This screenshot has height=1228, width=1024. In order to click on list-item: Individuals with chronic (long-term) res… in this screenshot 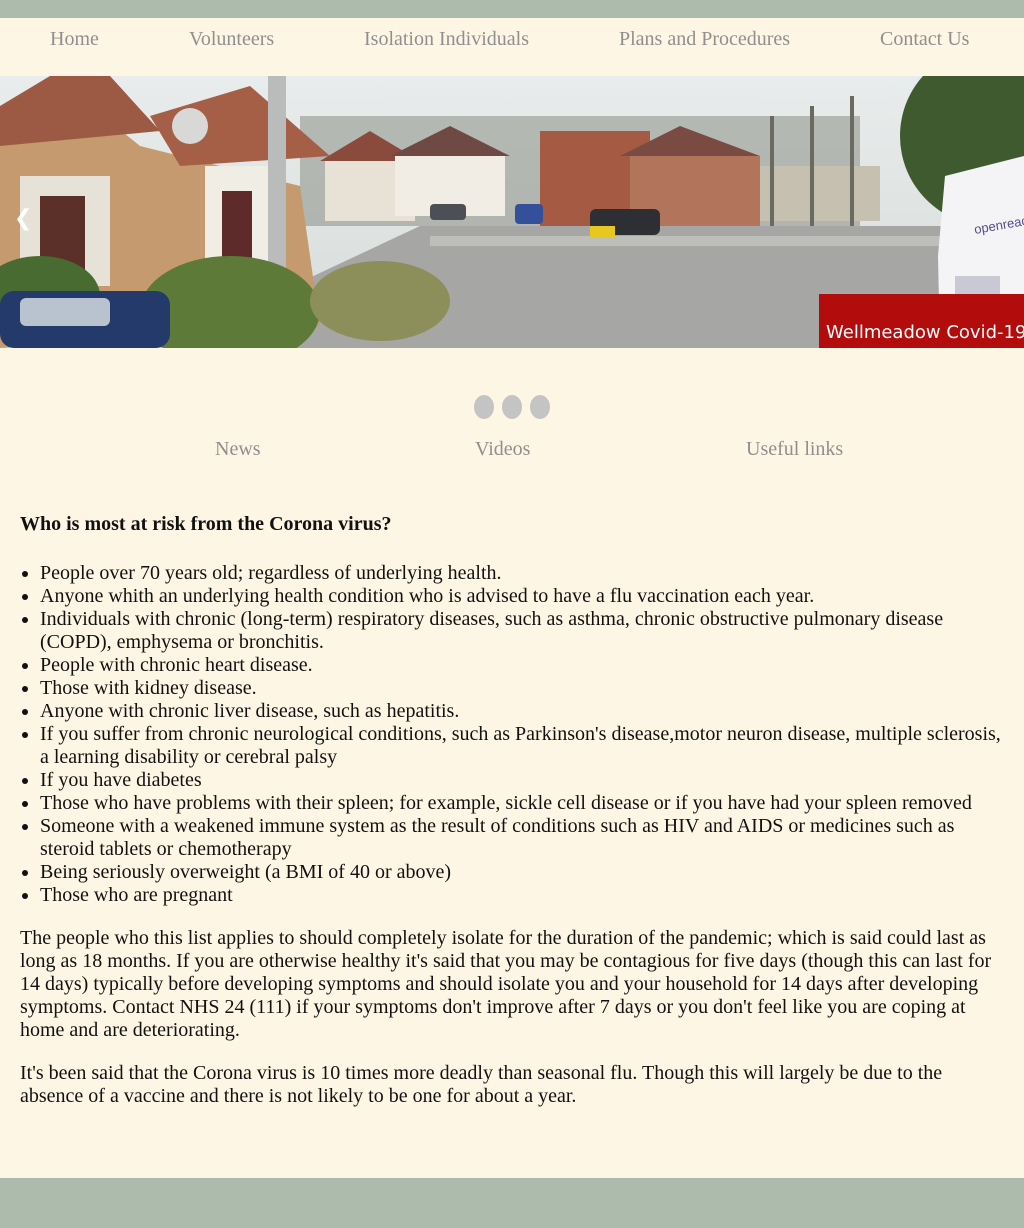, I will do `click(525, 631)`.